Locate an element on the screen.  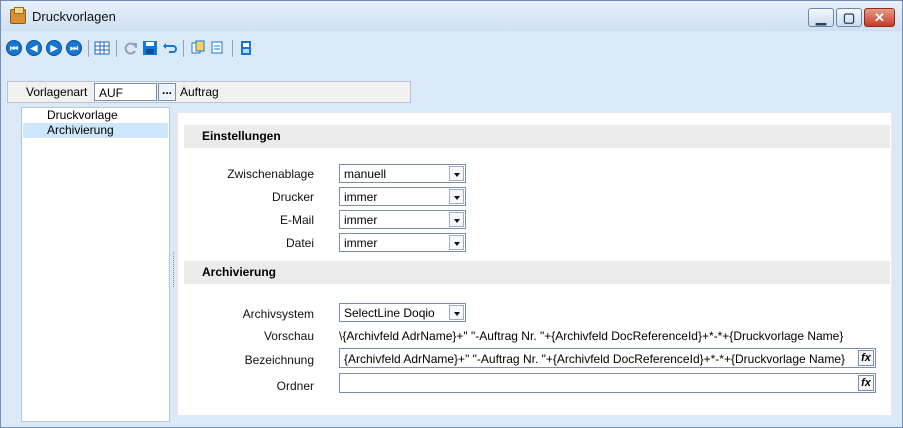
ordner-formula-button: fx is located at coordinates (866, 383).